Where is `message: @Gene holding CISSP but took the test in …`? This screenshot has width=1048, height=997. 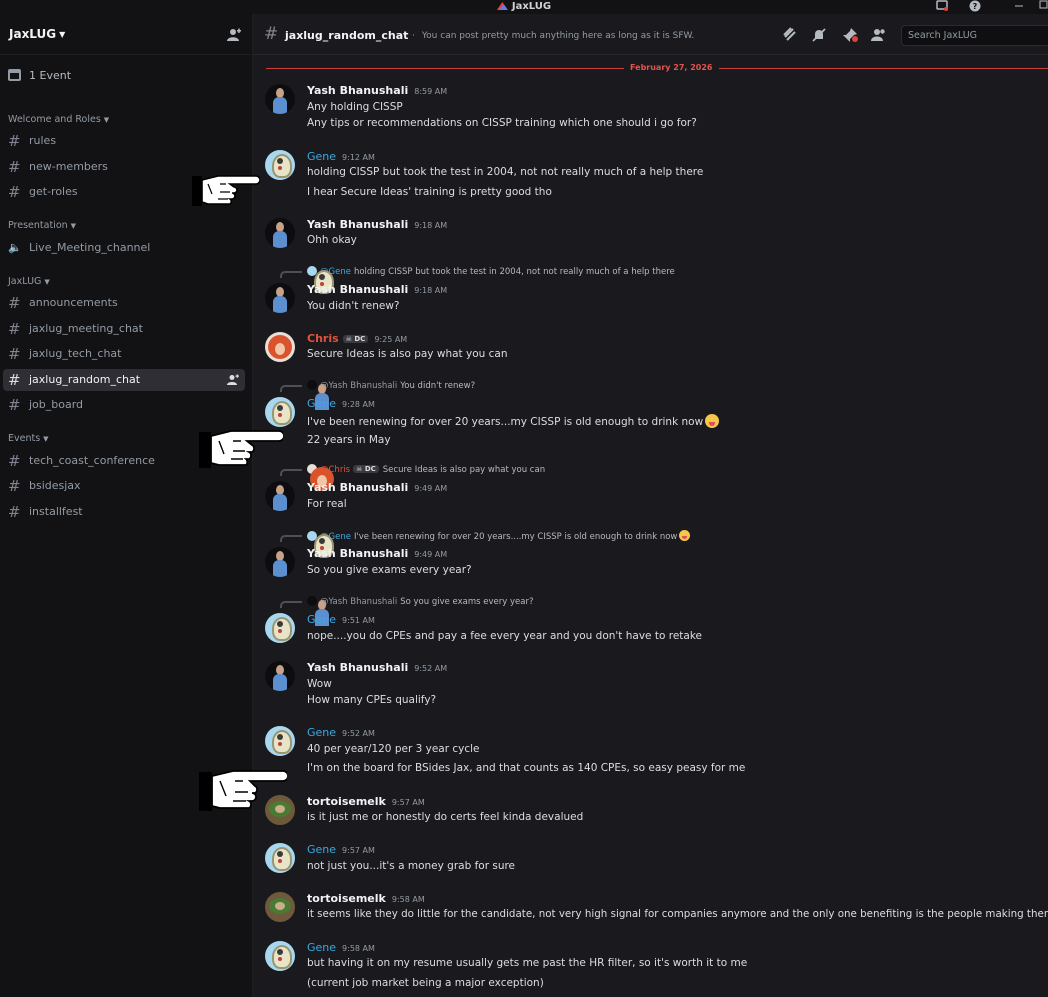 message: @Gene holding CISSP but took the test in … is located at coordinates (651, 291).